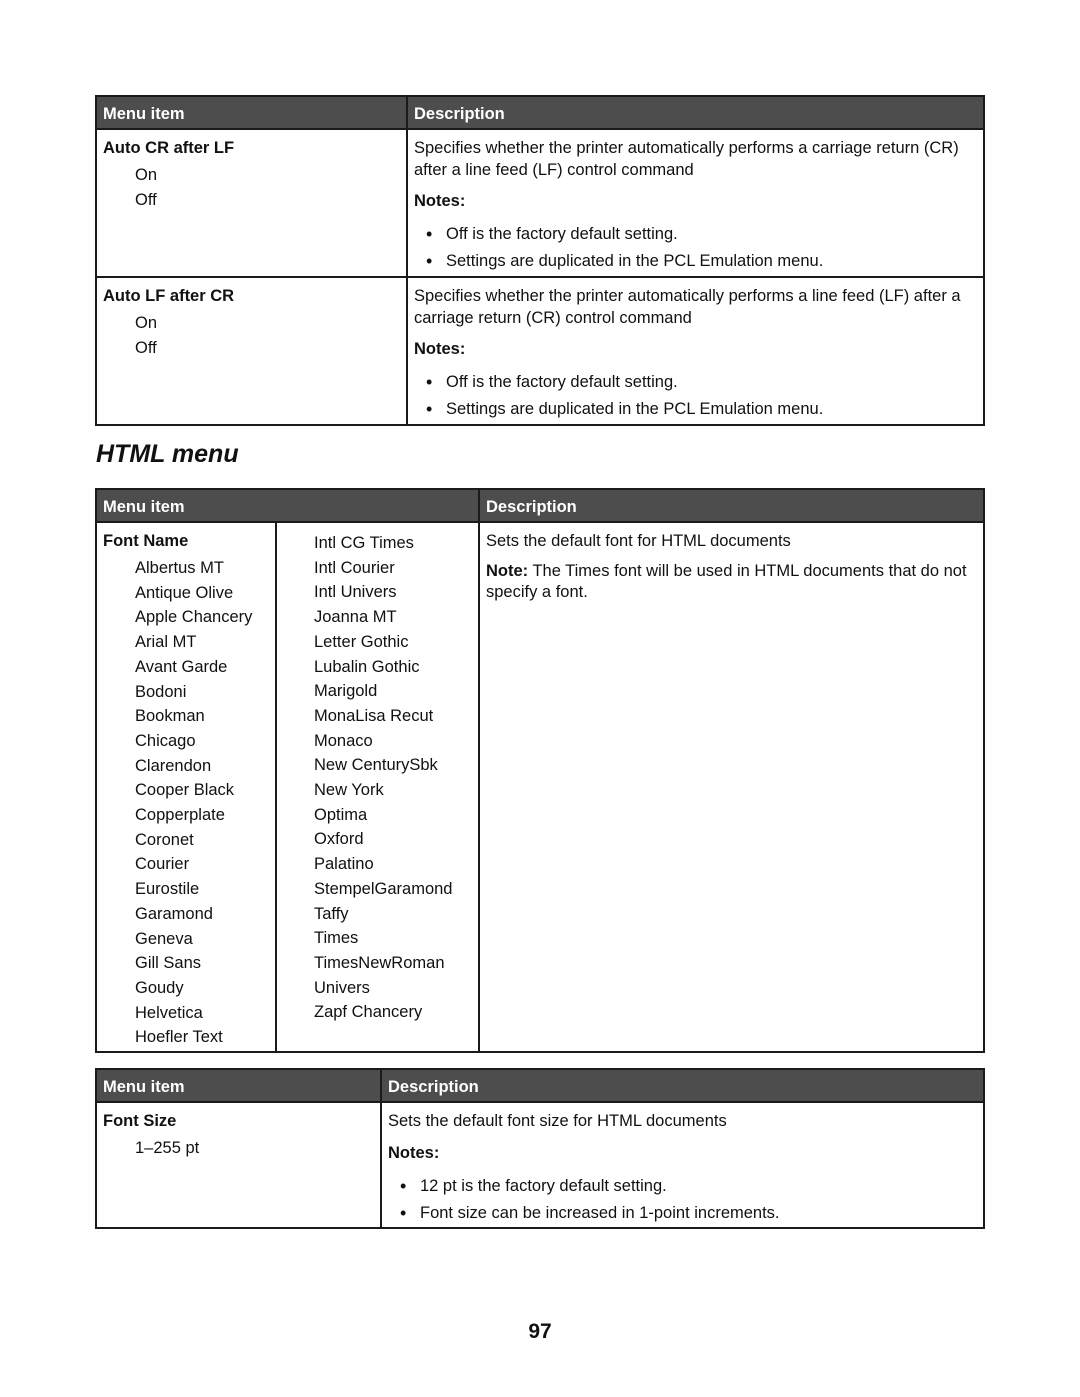 The width and height of the screenshot is (1080, 1397). I want to click on font-option: Lubalin Gothic, so click(367, 666).